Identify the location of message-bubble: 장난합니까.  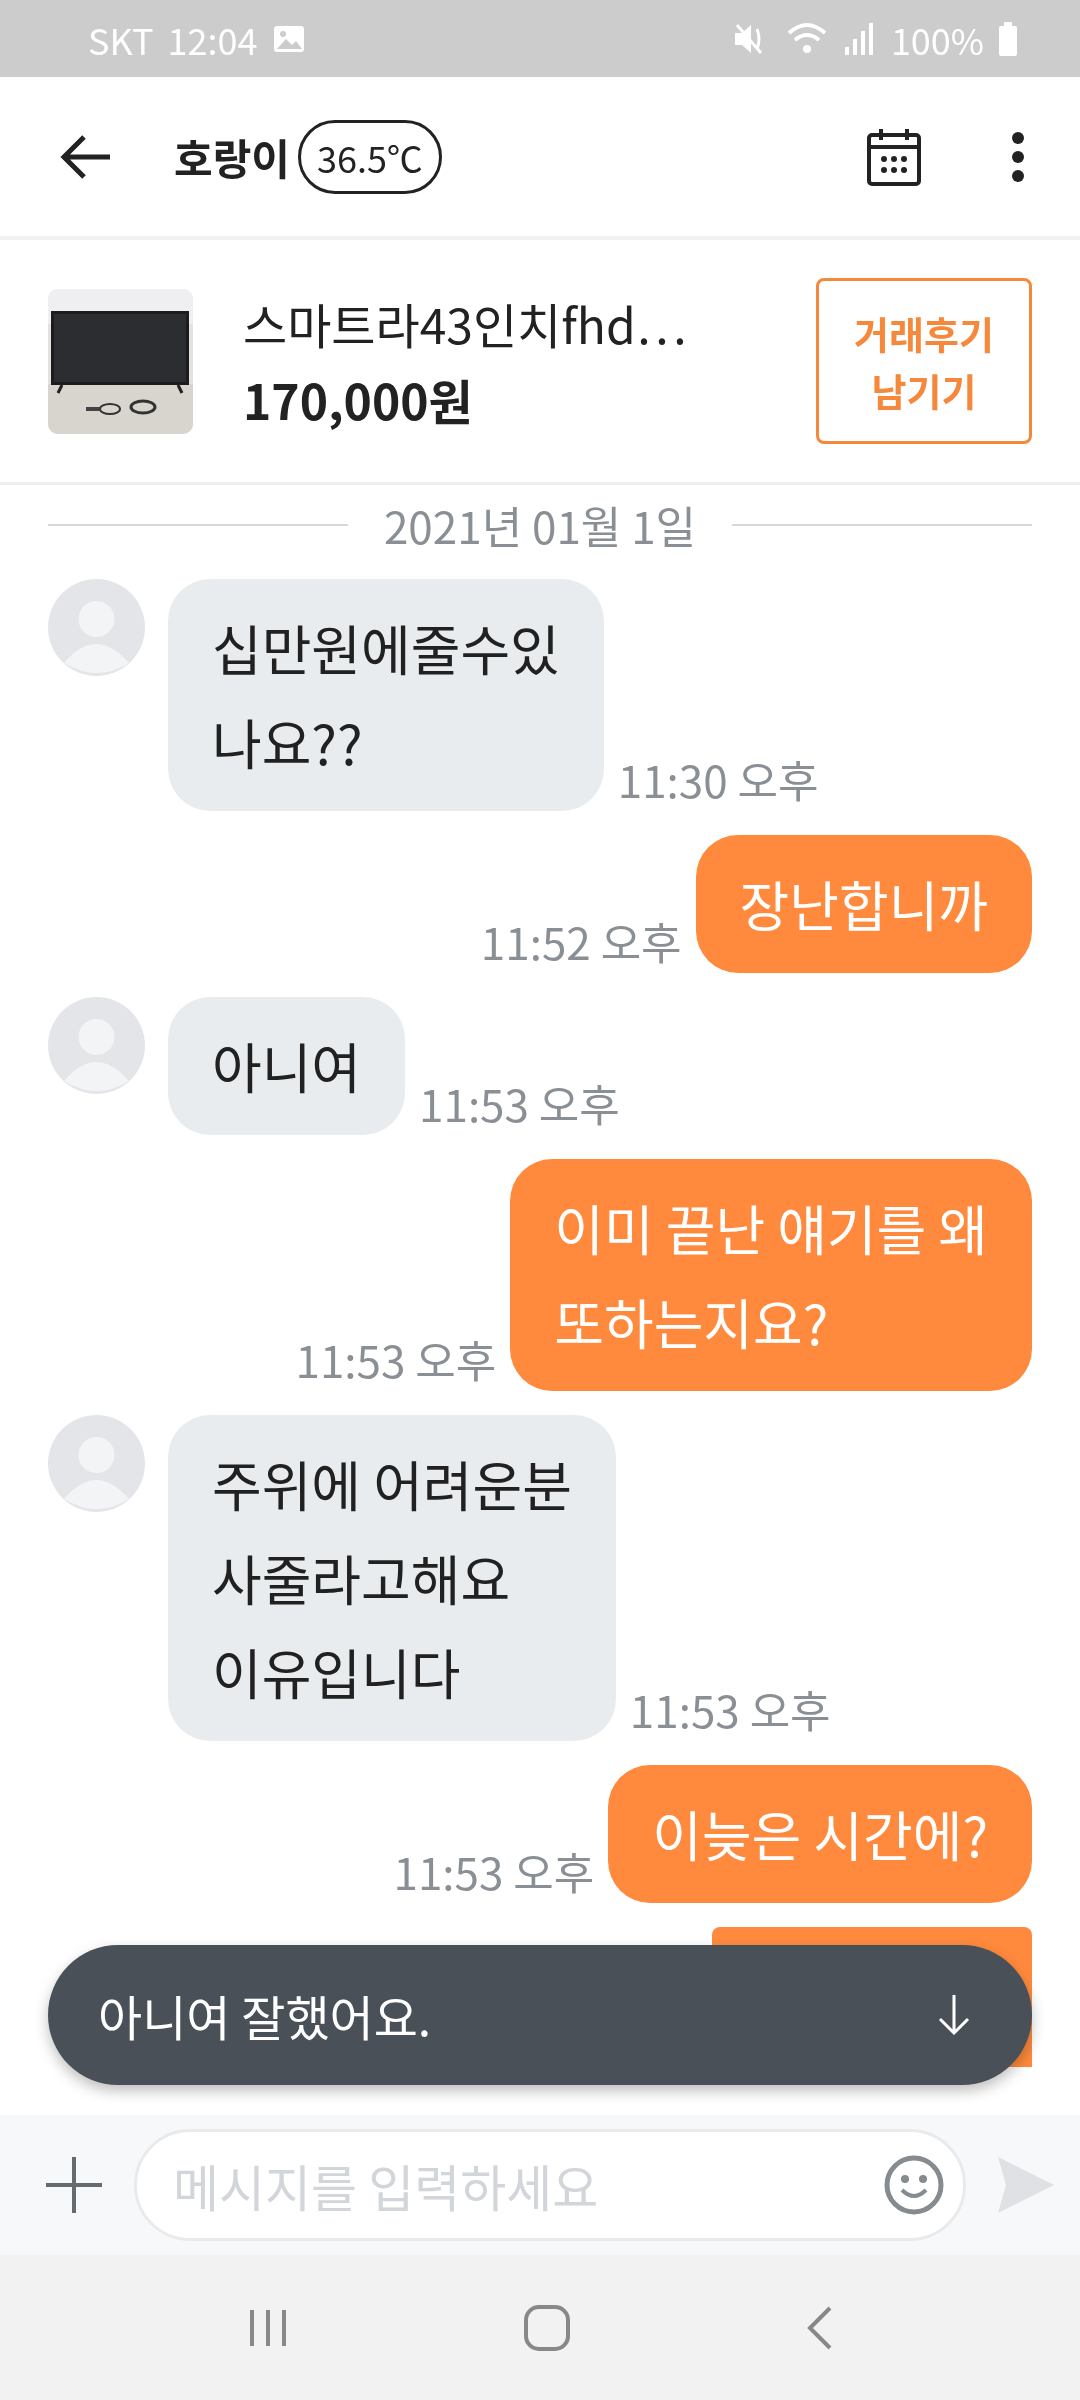
(863, 904).